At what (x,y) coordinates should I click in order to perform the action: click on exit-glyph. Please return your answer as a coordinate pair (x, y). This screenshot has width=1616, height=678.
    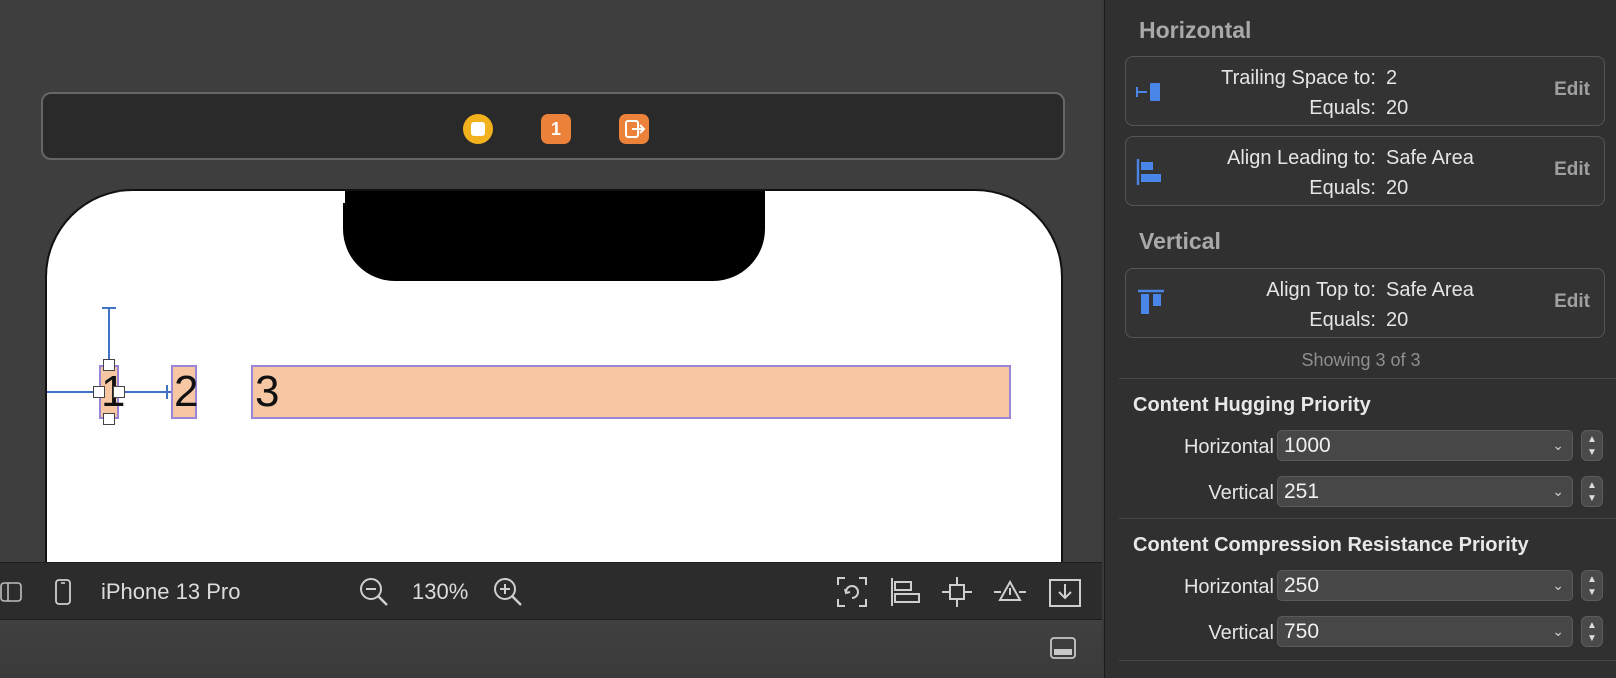
    Looking at the image, I should click on (635, 129).